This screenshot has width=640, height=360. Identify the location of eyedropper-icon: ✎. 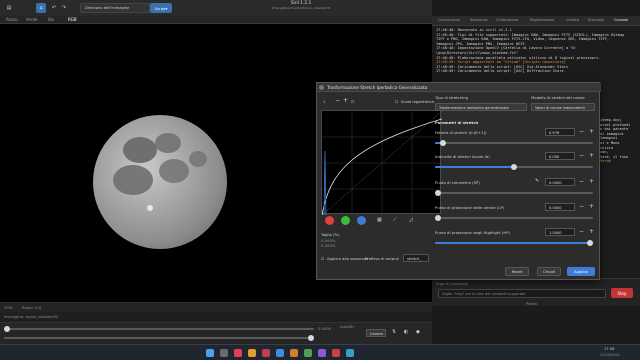
(537, 181).